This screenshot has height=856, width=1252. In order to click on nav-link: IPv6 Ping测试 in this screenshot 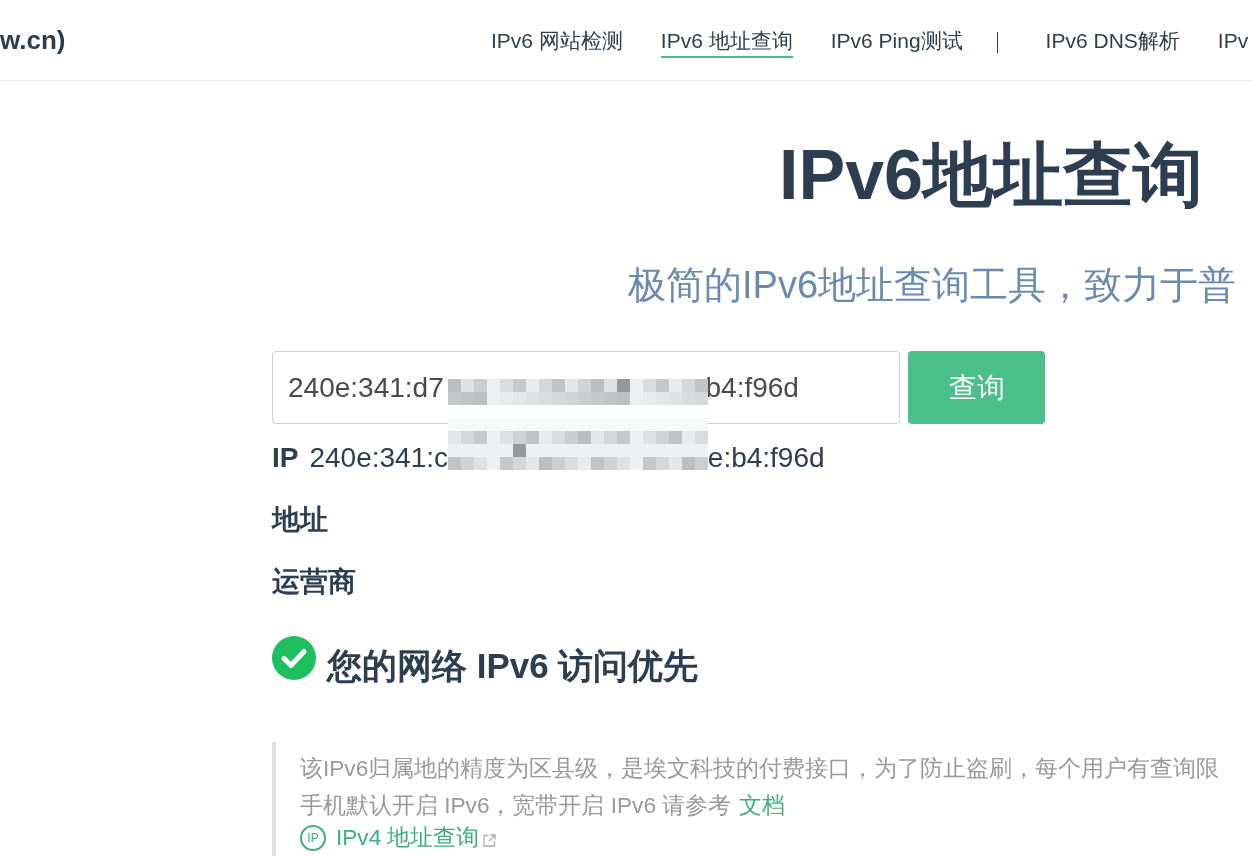, I will do `click(896, 42)`.